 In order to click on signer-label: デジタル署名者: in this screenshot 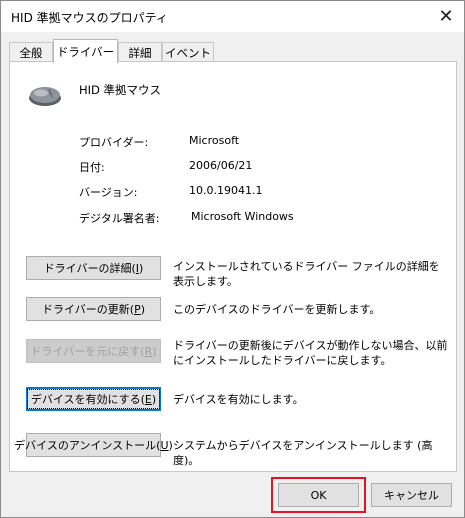, I will do `click(119, 218)`.